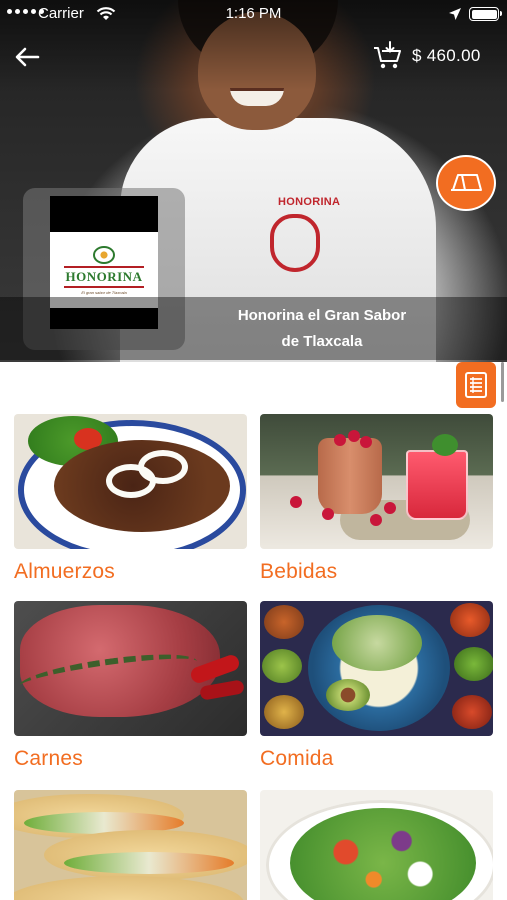 The height and width of the screenshot is (900, 507). Describe the element at coordinates (130, 481) in the screenshot. I see `category-image-almuerzos` at that location.